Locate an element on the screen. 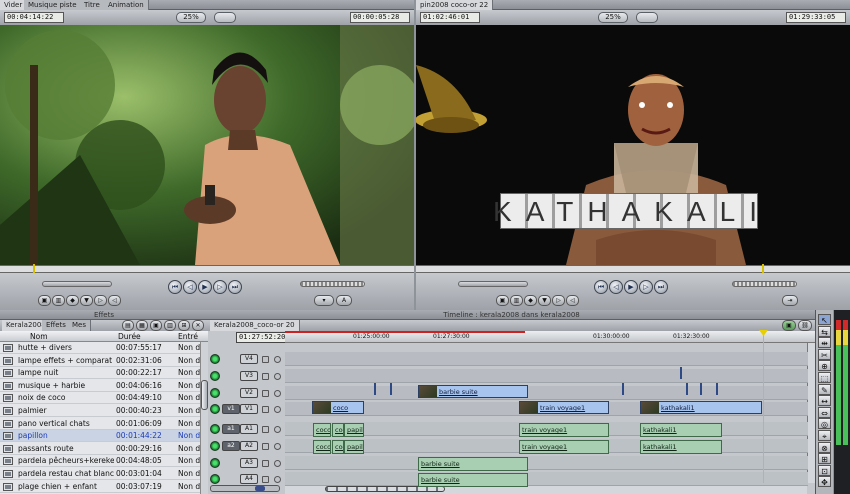 This screenshot has height=494, width=850. track-lane-a4 is located at coordinates (546, 479).